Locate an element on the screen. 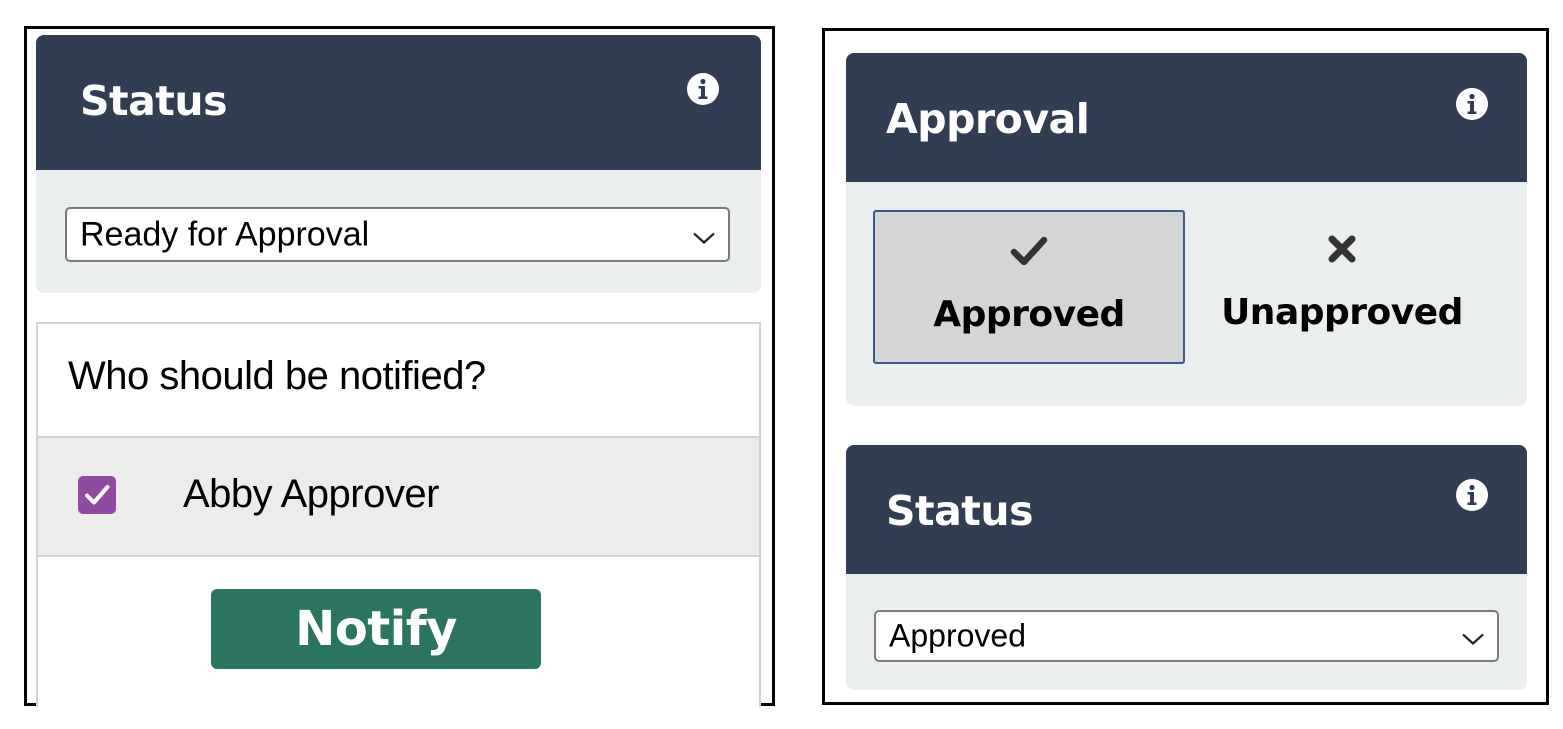  status-card: Status Approved is located at coordinates (1186, 567).